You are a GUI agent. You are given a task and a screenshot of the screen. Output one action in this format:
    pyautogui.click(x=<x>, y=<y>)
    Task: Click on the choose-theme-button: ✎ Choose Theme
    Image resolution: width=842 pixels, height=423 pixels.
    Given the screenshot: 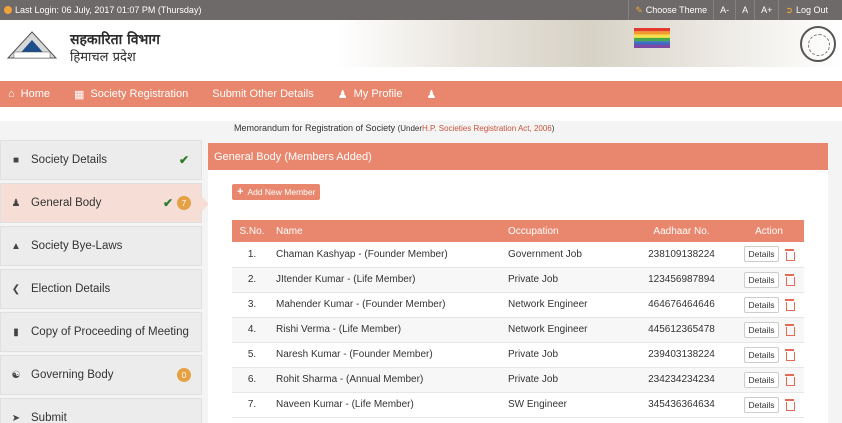 What is the action you would take?
    pyautogui.click(x=670, y=10)
    